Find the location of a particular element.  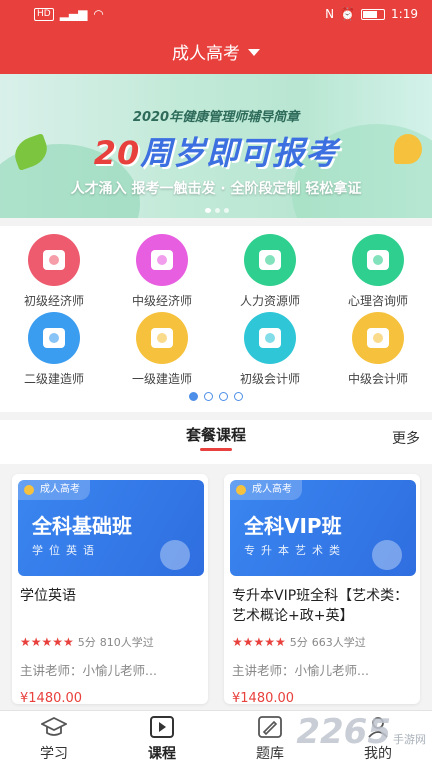

nav-study: 学习 is located at coordinates (54, 739).